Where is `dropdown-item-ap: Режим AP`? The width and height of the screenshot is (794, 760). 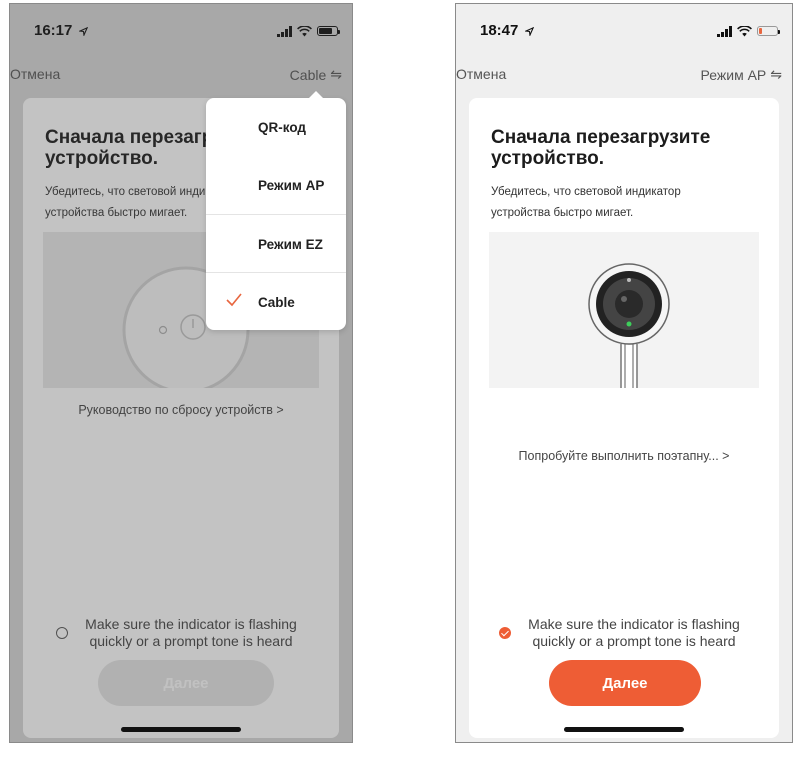 dropdown-item-ap: Режим AP is located at coordinates (276, 185).